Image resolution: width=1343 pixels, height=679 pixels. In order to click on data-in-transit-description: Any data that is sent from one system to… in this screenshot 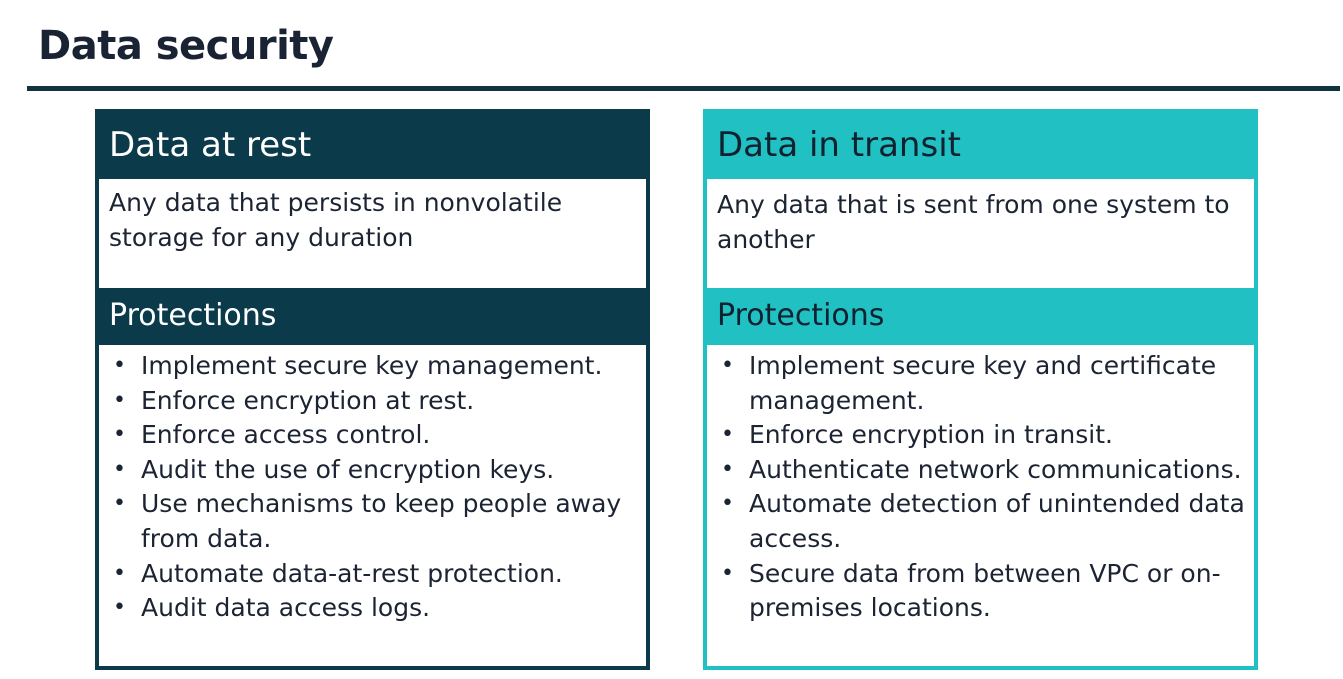, I will do `click(973, 222)`.